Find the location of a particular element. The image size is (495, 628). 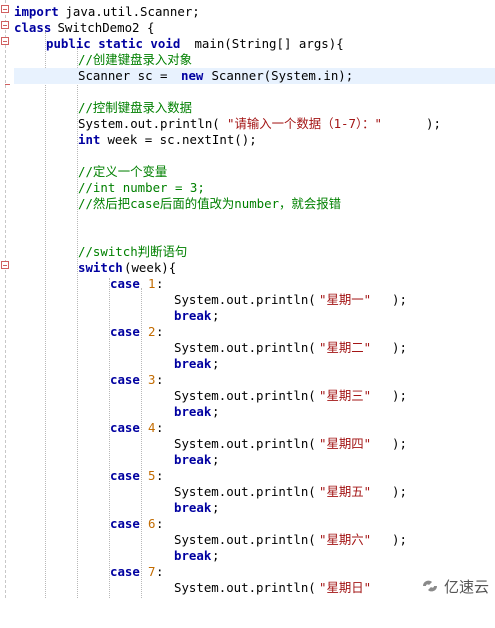

code-line: System.out.println("星期五"); is located at coordinates (247, 492).